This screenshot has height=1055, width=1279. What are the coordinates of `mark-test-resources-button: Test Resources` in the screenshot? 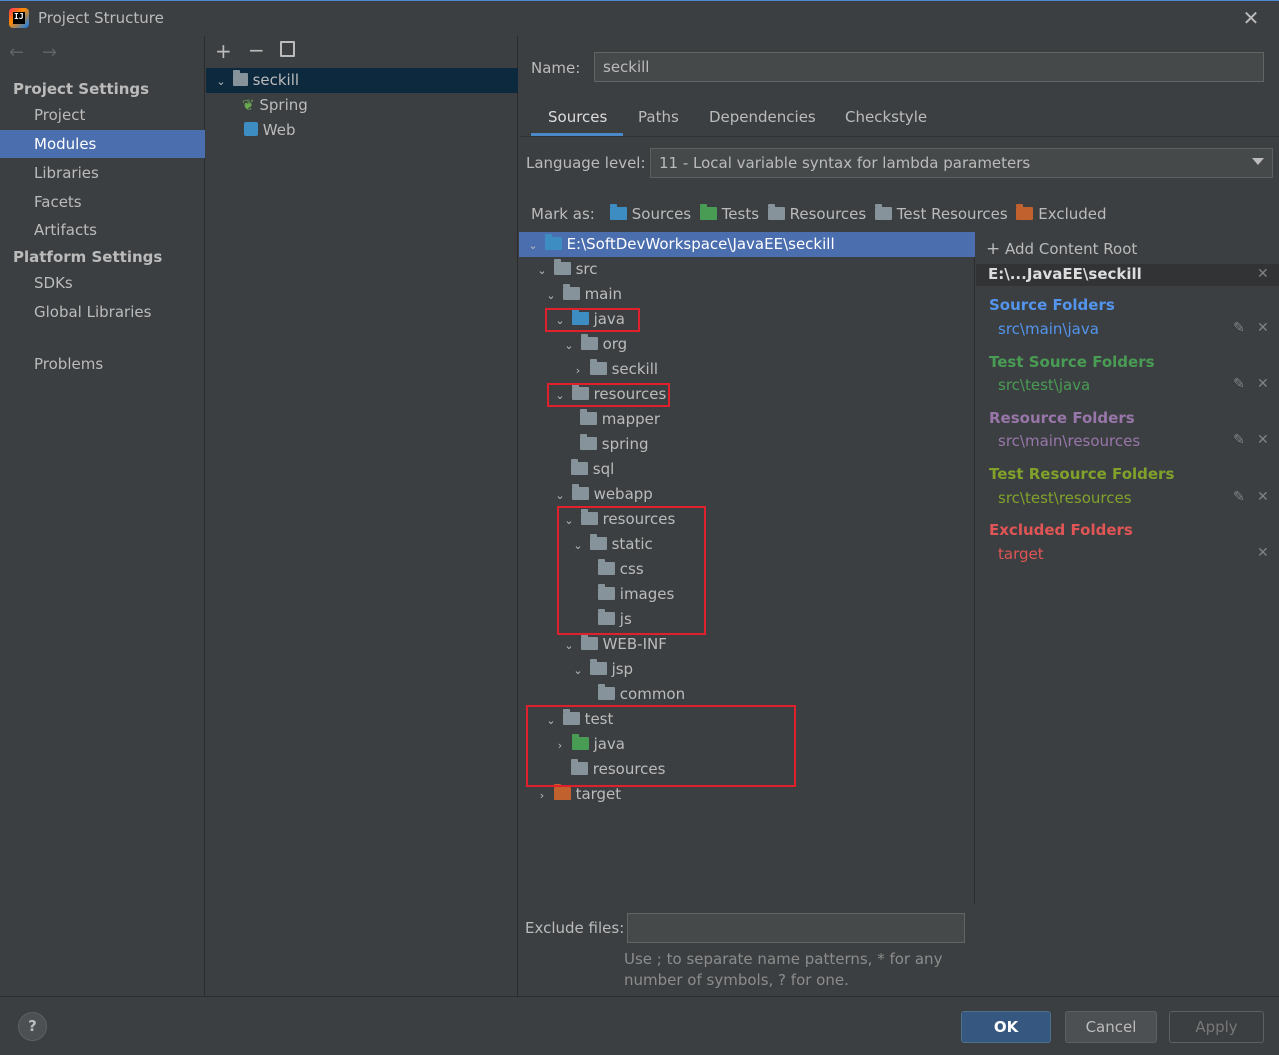 It's located at (941, 213).